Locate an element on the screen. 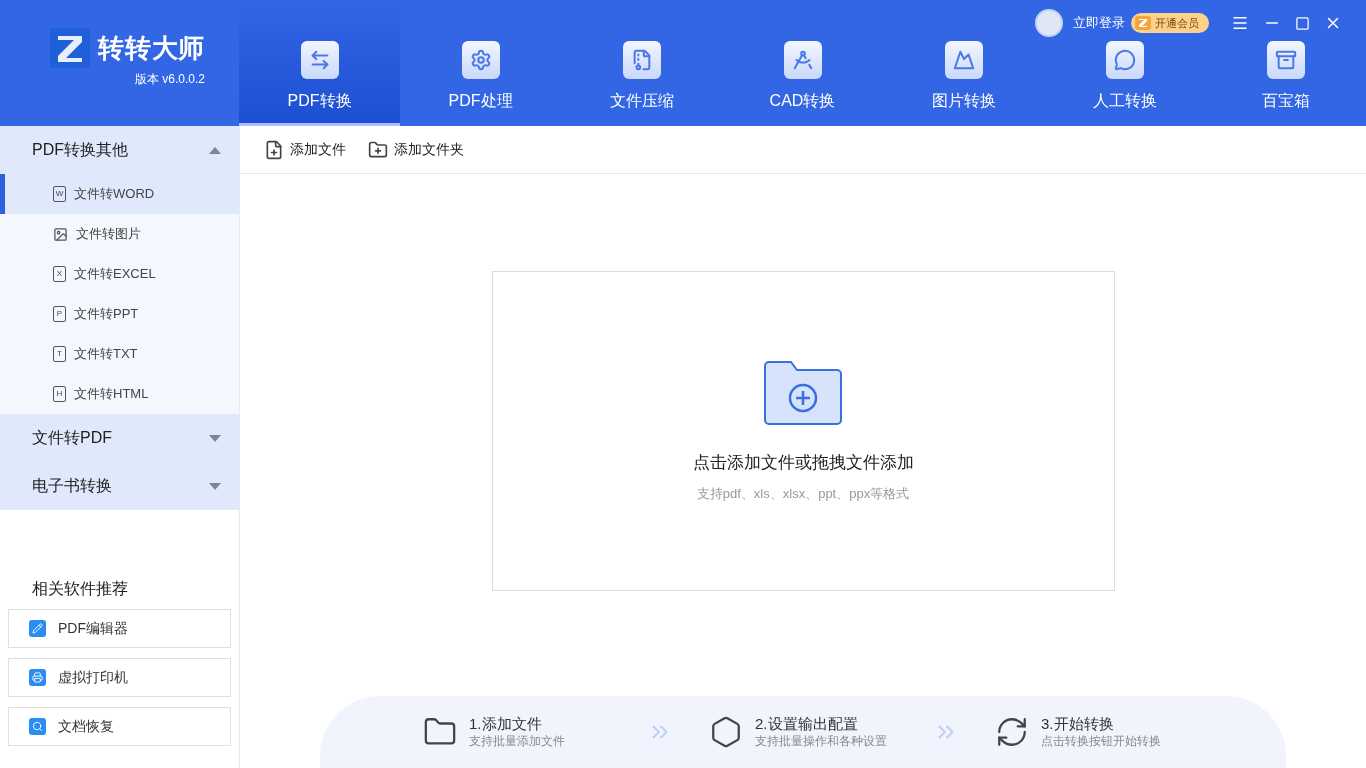 This screenshot has height=768, width=1366. module-tab: CAD转换 is located at coordinates (802, 63).